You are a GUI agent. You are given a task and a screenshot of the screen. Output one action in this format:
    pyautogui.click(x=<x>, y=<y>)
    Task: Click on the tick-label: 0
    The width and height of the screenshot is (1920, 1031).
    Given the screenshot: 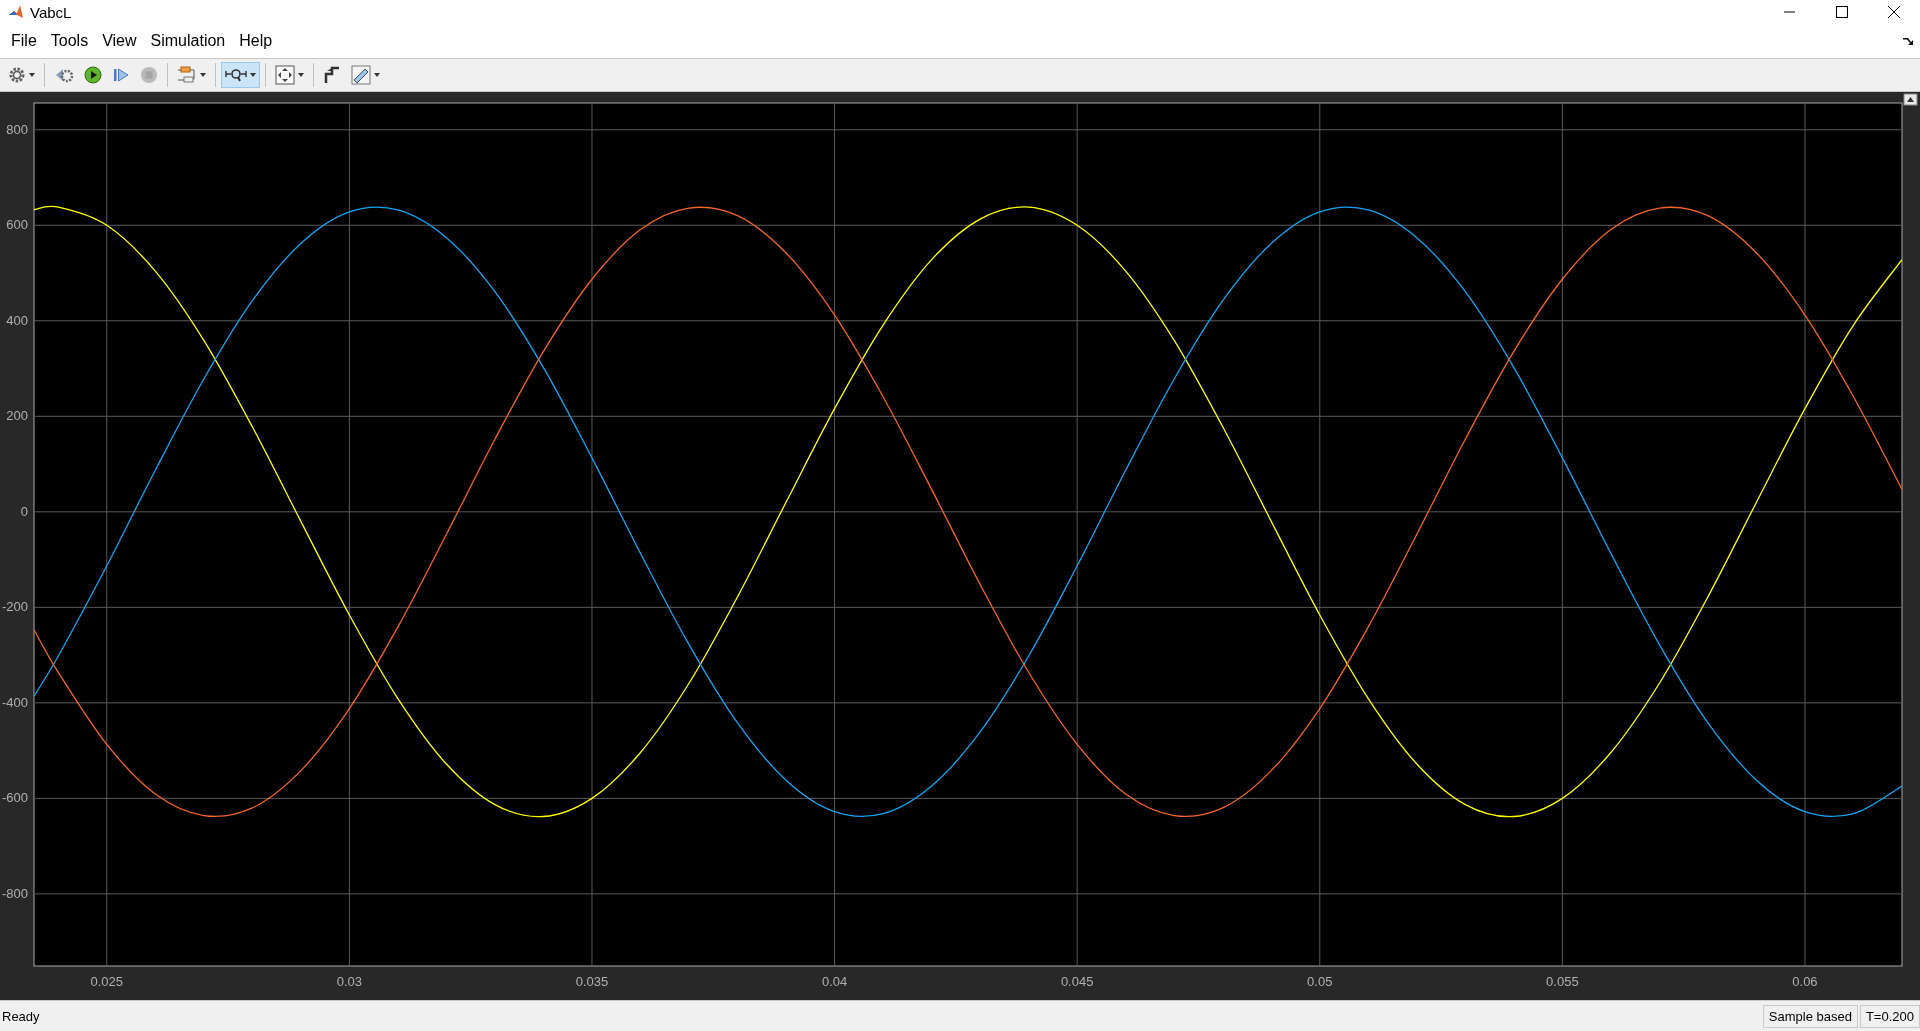 What is the action you would take?
    pyautogui.click(x=24, y=511)
    